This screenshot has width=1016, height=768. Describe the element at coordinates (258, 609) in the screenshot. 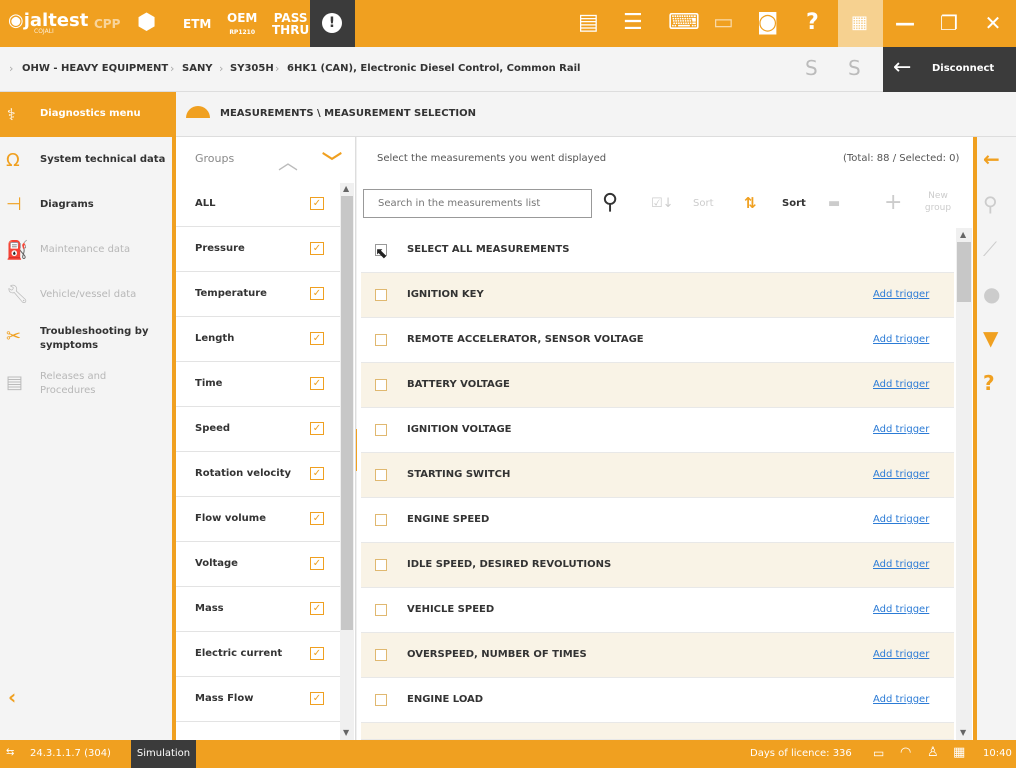

I see `group-item: Mass ✓` at that location.